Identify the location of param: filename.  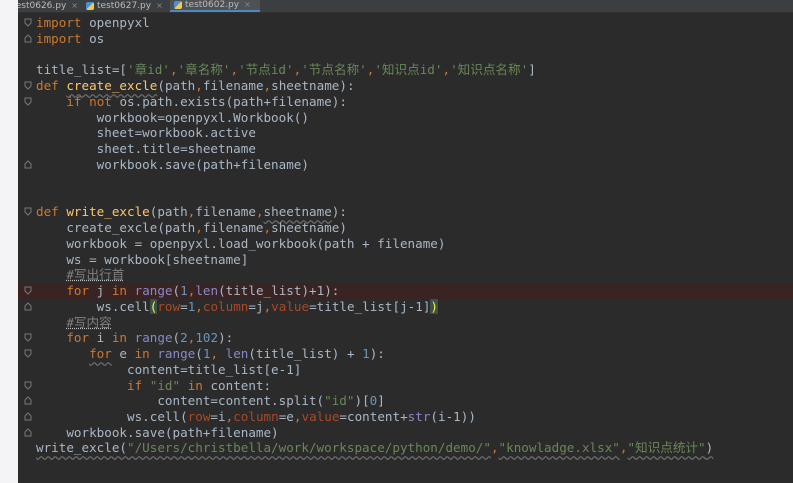
(225, 211).